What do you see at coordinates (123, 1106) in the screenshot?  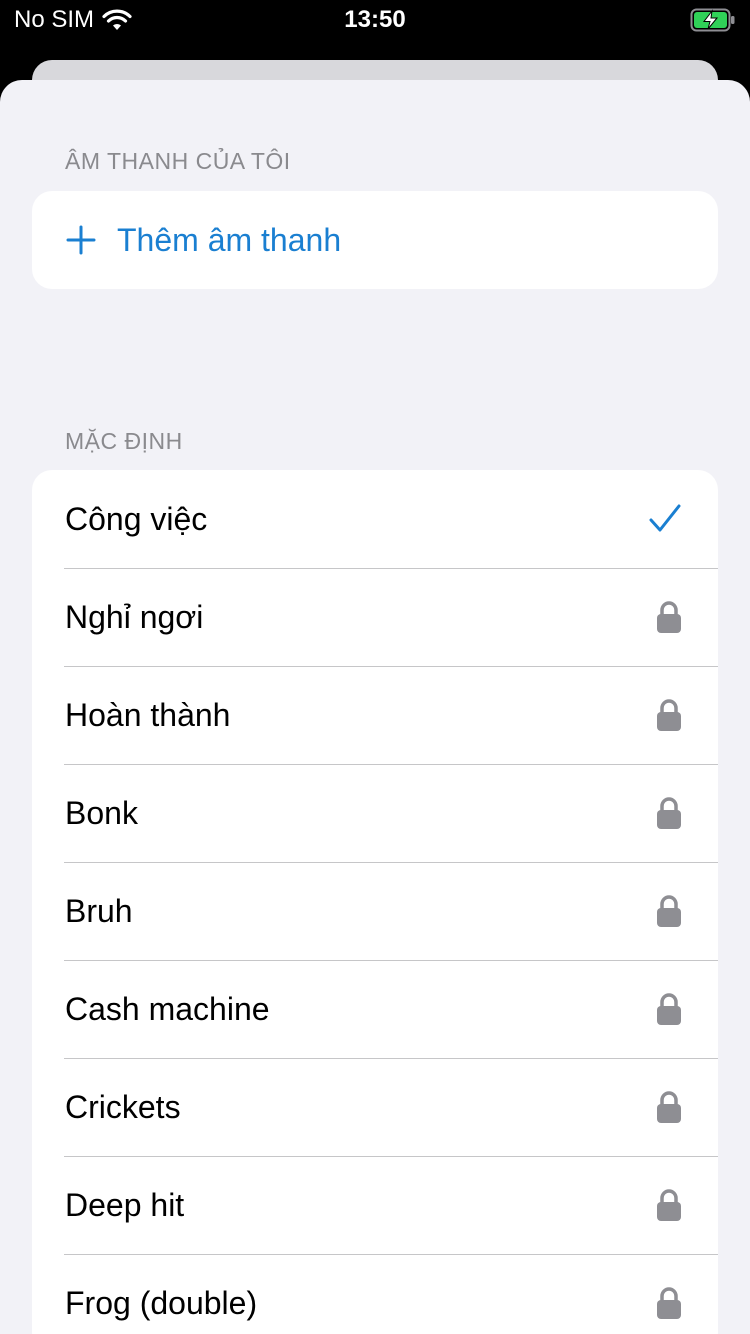 I see `sound-label: Crickets` at bounding box center [123, 1106].